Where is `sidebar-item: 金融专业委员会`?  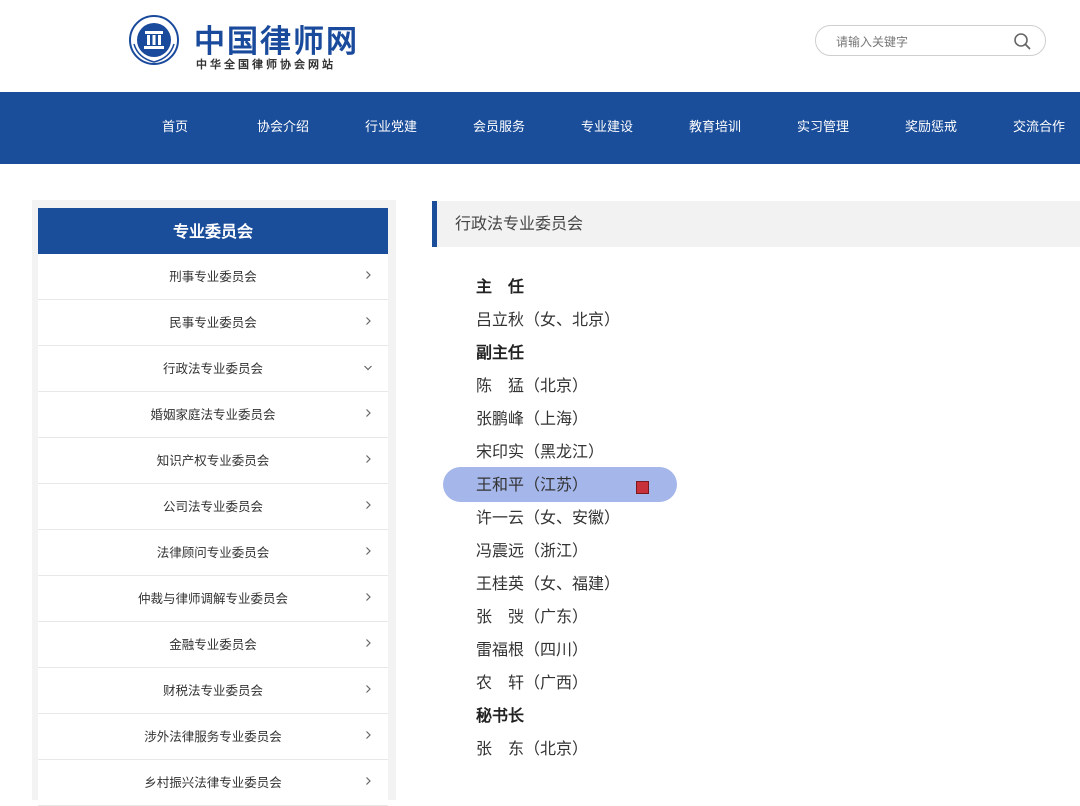
sidebar-item: 金融专业委员会 is located at coordinates (213, 645).